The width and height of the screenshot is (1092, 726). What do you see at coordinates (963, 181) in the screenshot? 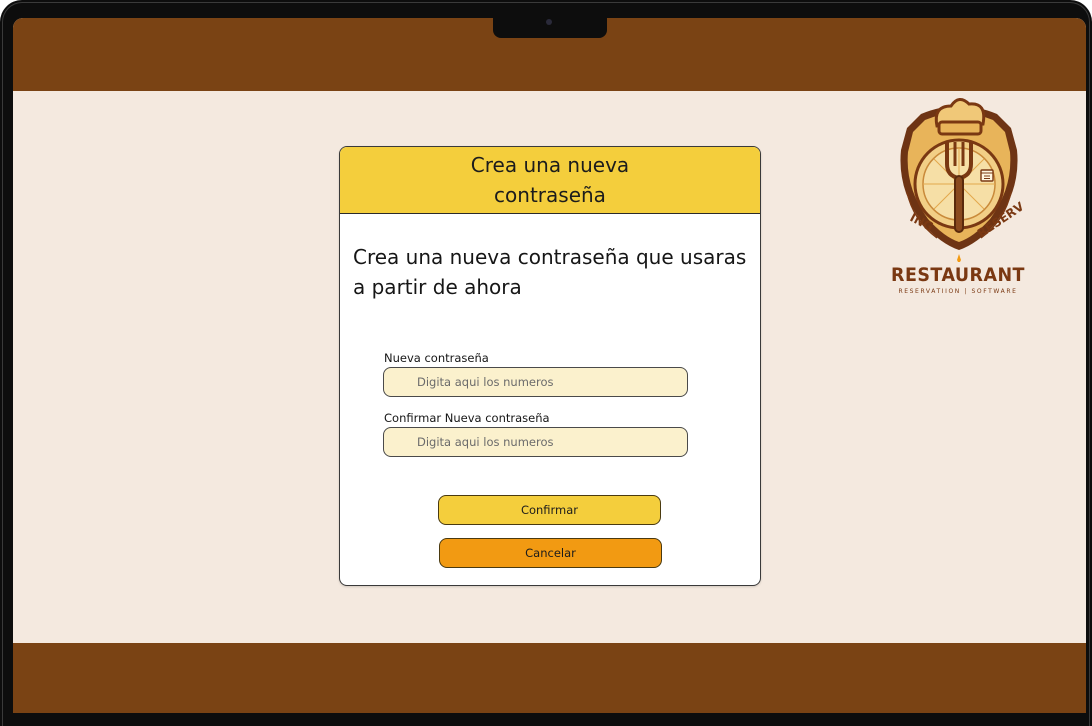
I see `chef-hat-fork-logo-icon: ING RESERV` at bounding box center [963, 181].